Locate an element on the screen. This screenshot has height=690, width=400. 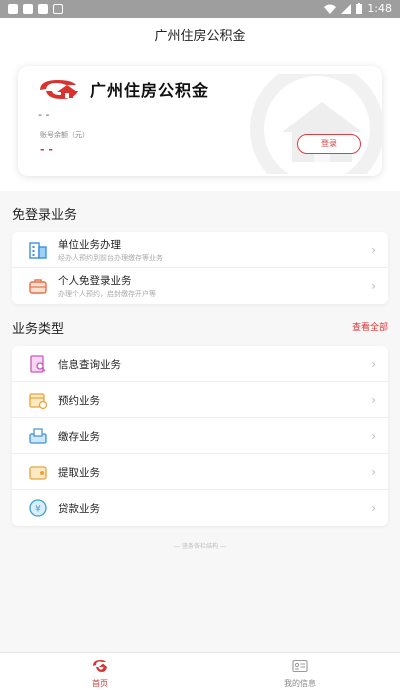
list-item-withdrawal: 提取业务 › is located at coordinates (200, 472).